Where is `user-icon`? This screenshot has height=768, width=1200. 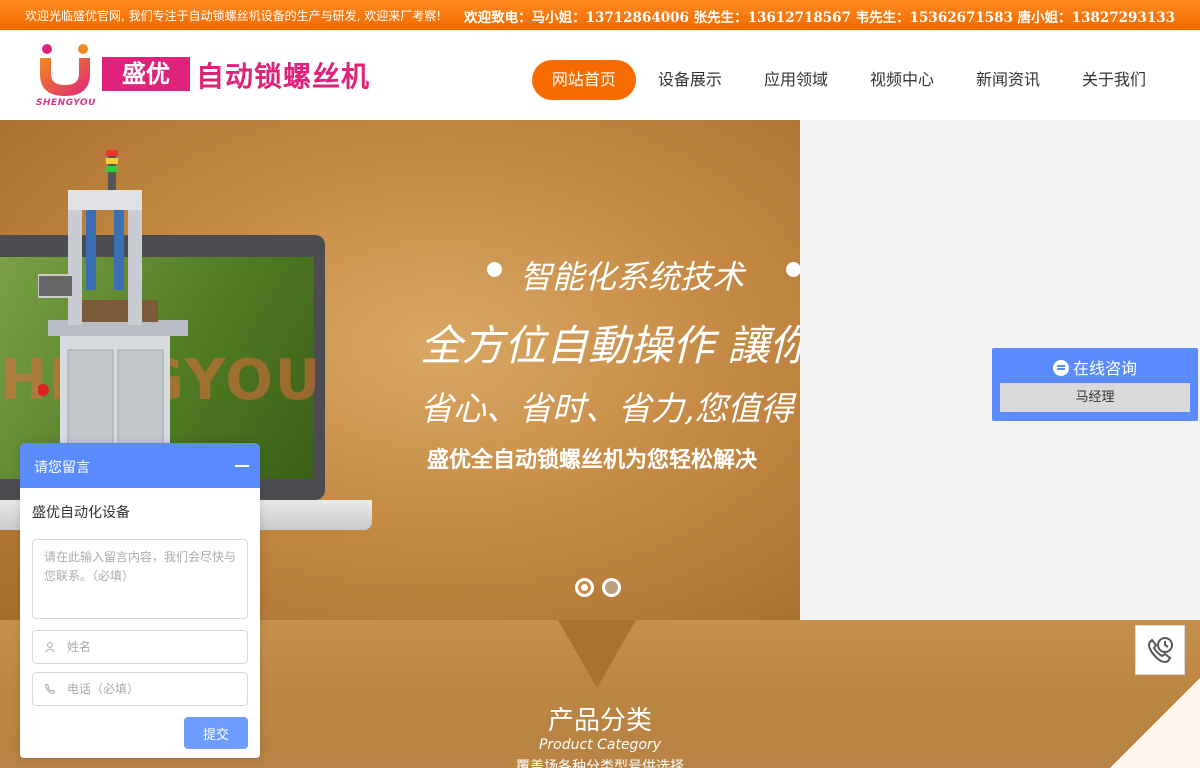 user-icon is located at coordinates (50, 647).